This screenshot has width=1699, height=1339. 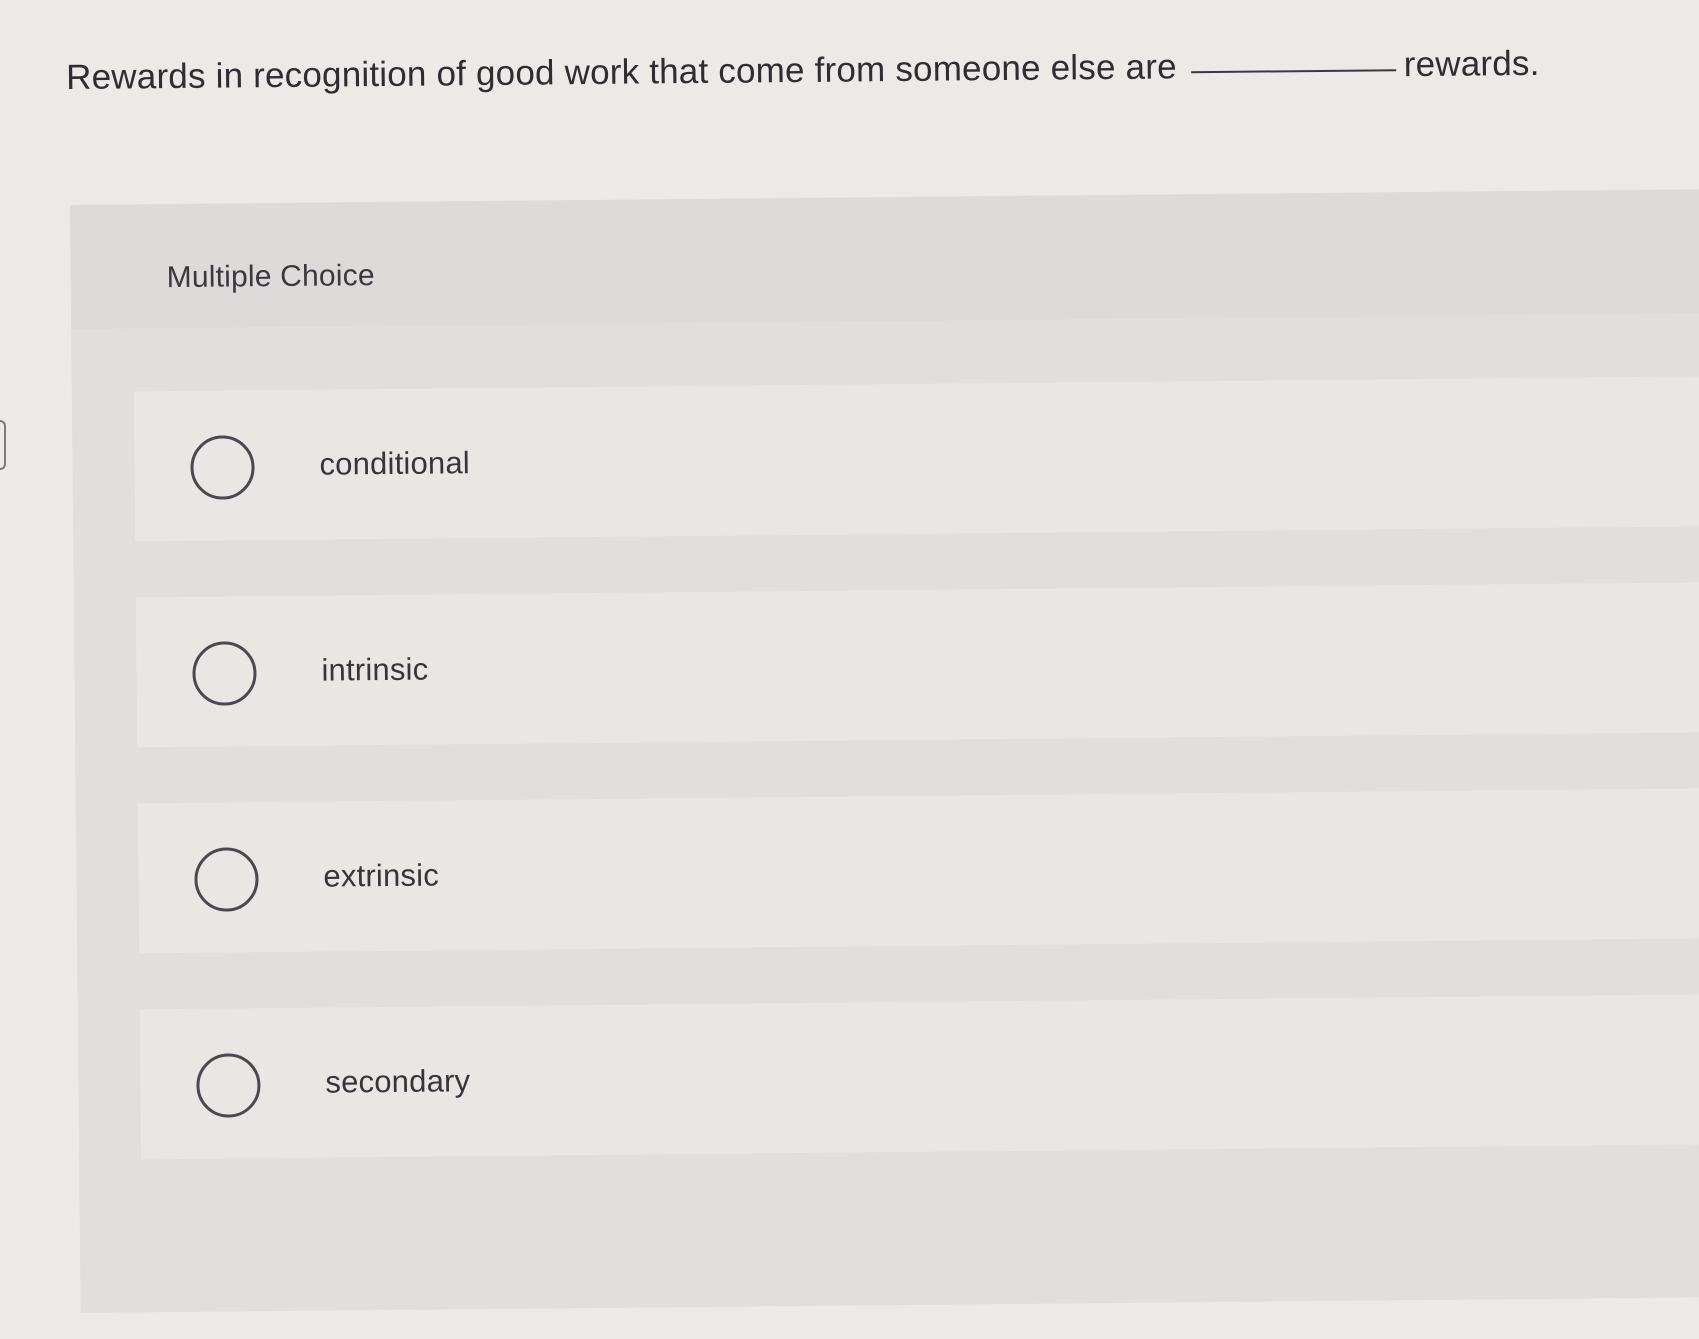 I want to click on answer-option-extrinsic: extrinsic, so click(x=918, y=871).